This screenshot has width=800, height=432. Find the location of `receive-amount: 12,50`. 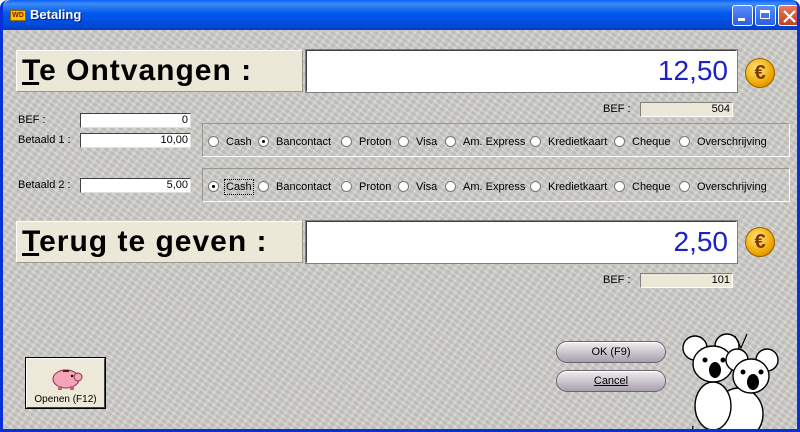

receive-amount: 12,50 is located at coordinates (521, 71).